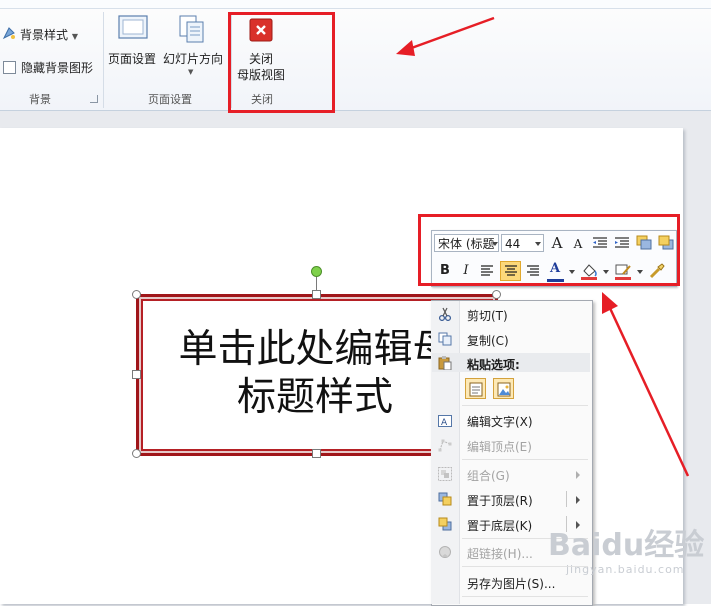 The image size is (711, 606). I want to click on menu-item-copy: 复制(C), so click(488, 340).